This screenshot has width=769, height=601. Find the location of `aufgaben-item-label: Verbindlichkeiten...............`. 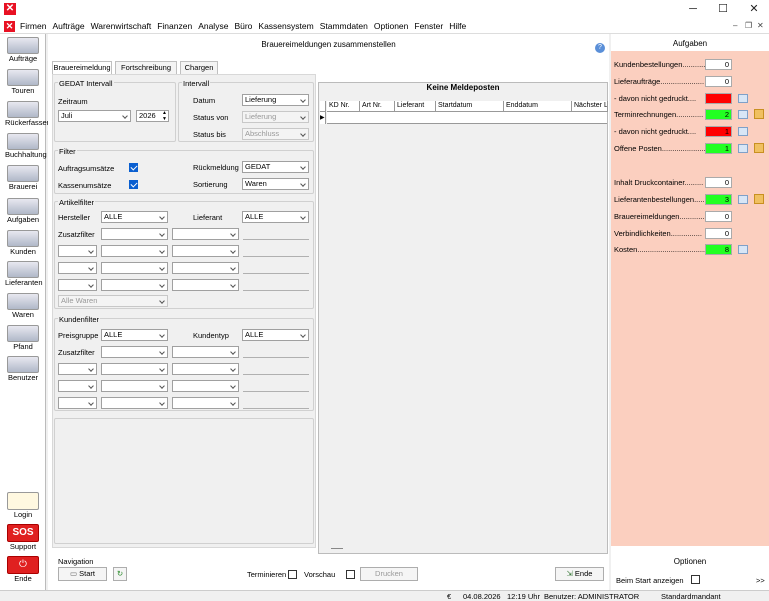

aufgaben-item-label: Verbindlichkeiten............... is located at coordinates (658, 233).